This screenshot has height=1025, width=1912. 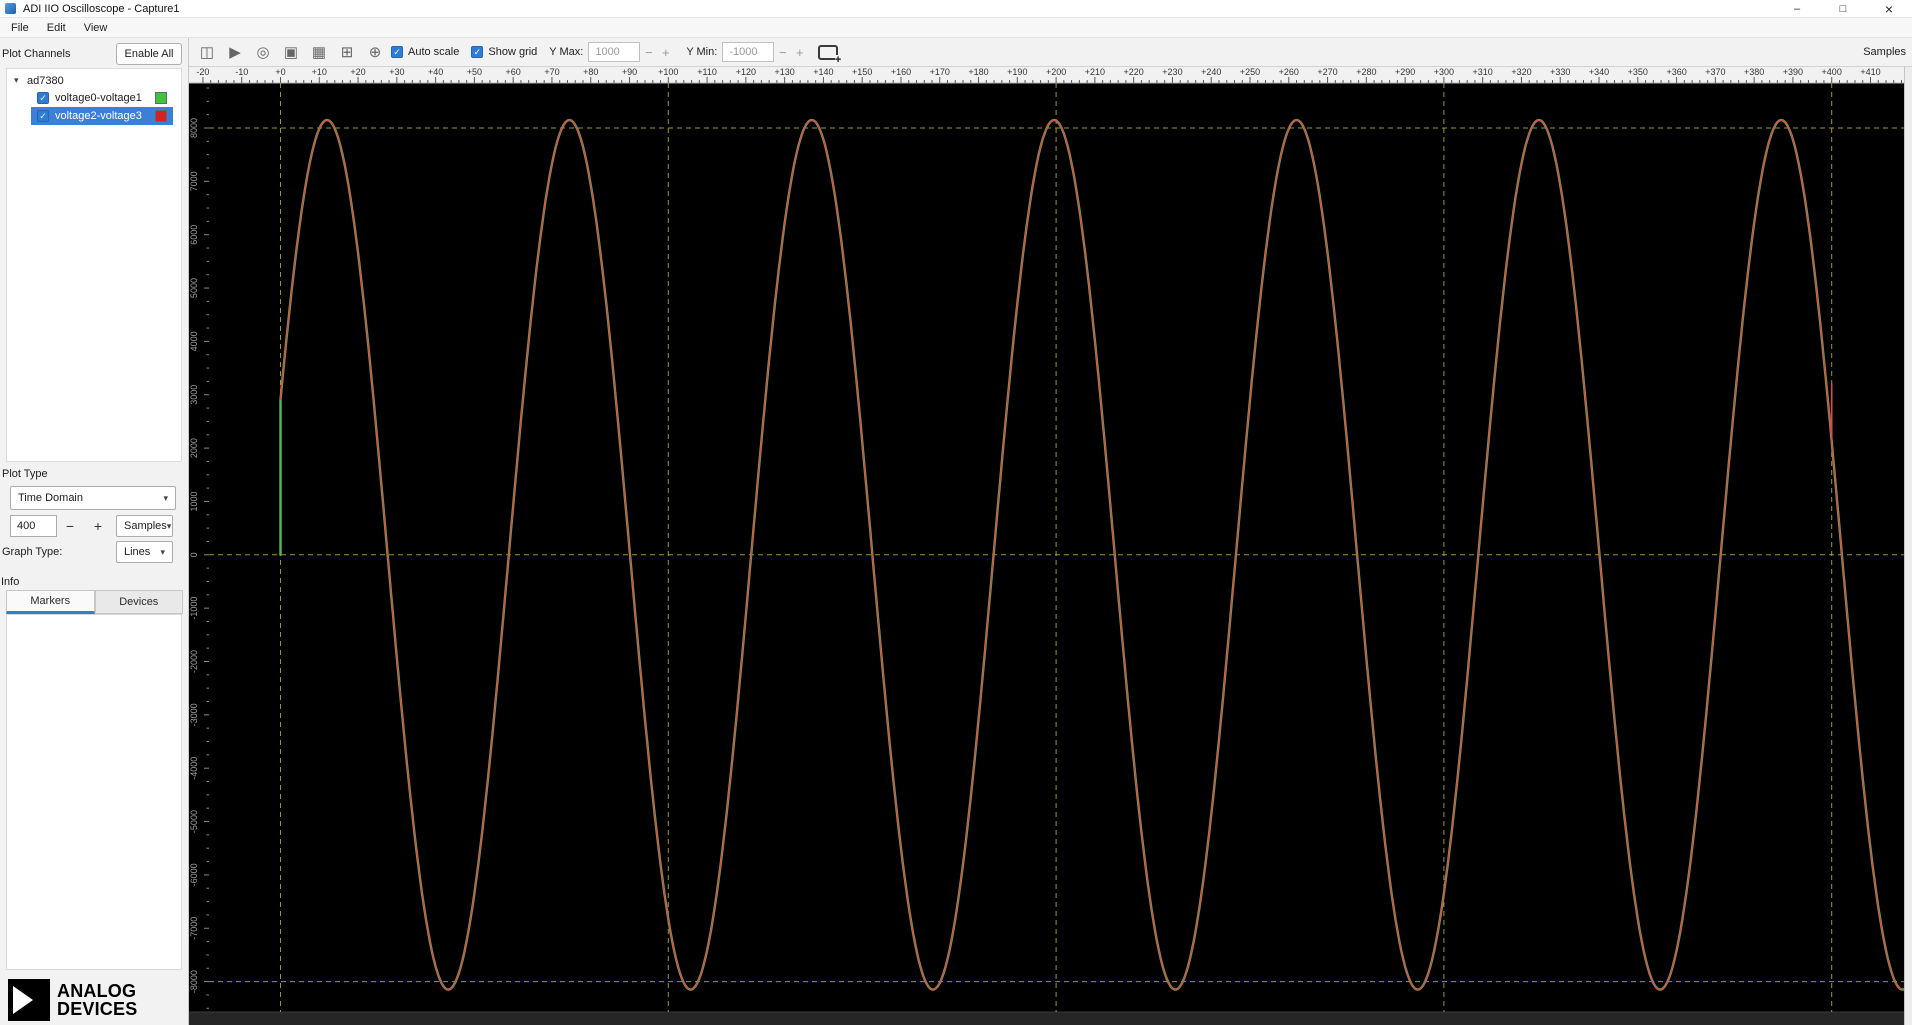 What do you see at coordinates (56, 28) in the screenshot?
I see `menu-edit: Edit` at bounding box center [56, 28].